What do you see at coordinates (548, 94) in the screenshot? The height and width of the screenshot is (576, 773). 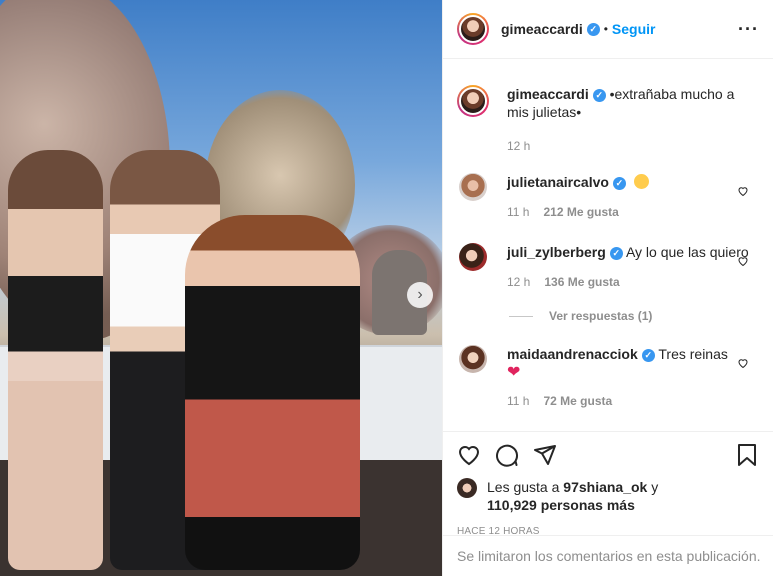 I see `caption-username: gimeaccardi` at bounding box center [548, 94].